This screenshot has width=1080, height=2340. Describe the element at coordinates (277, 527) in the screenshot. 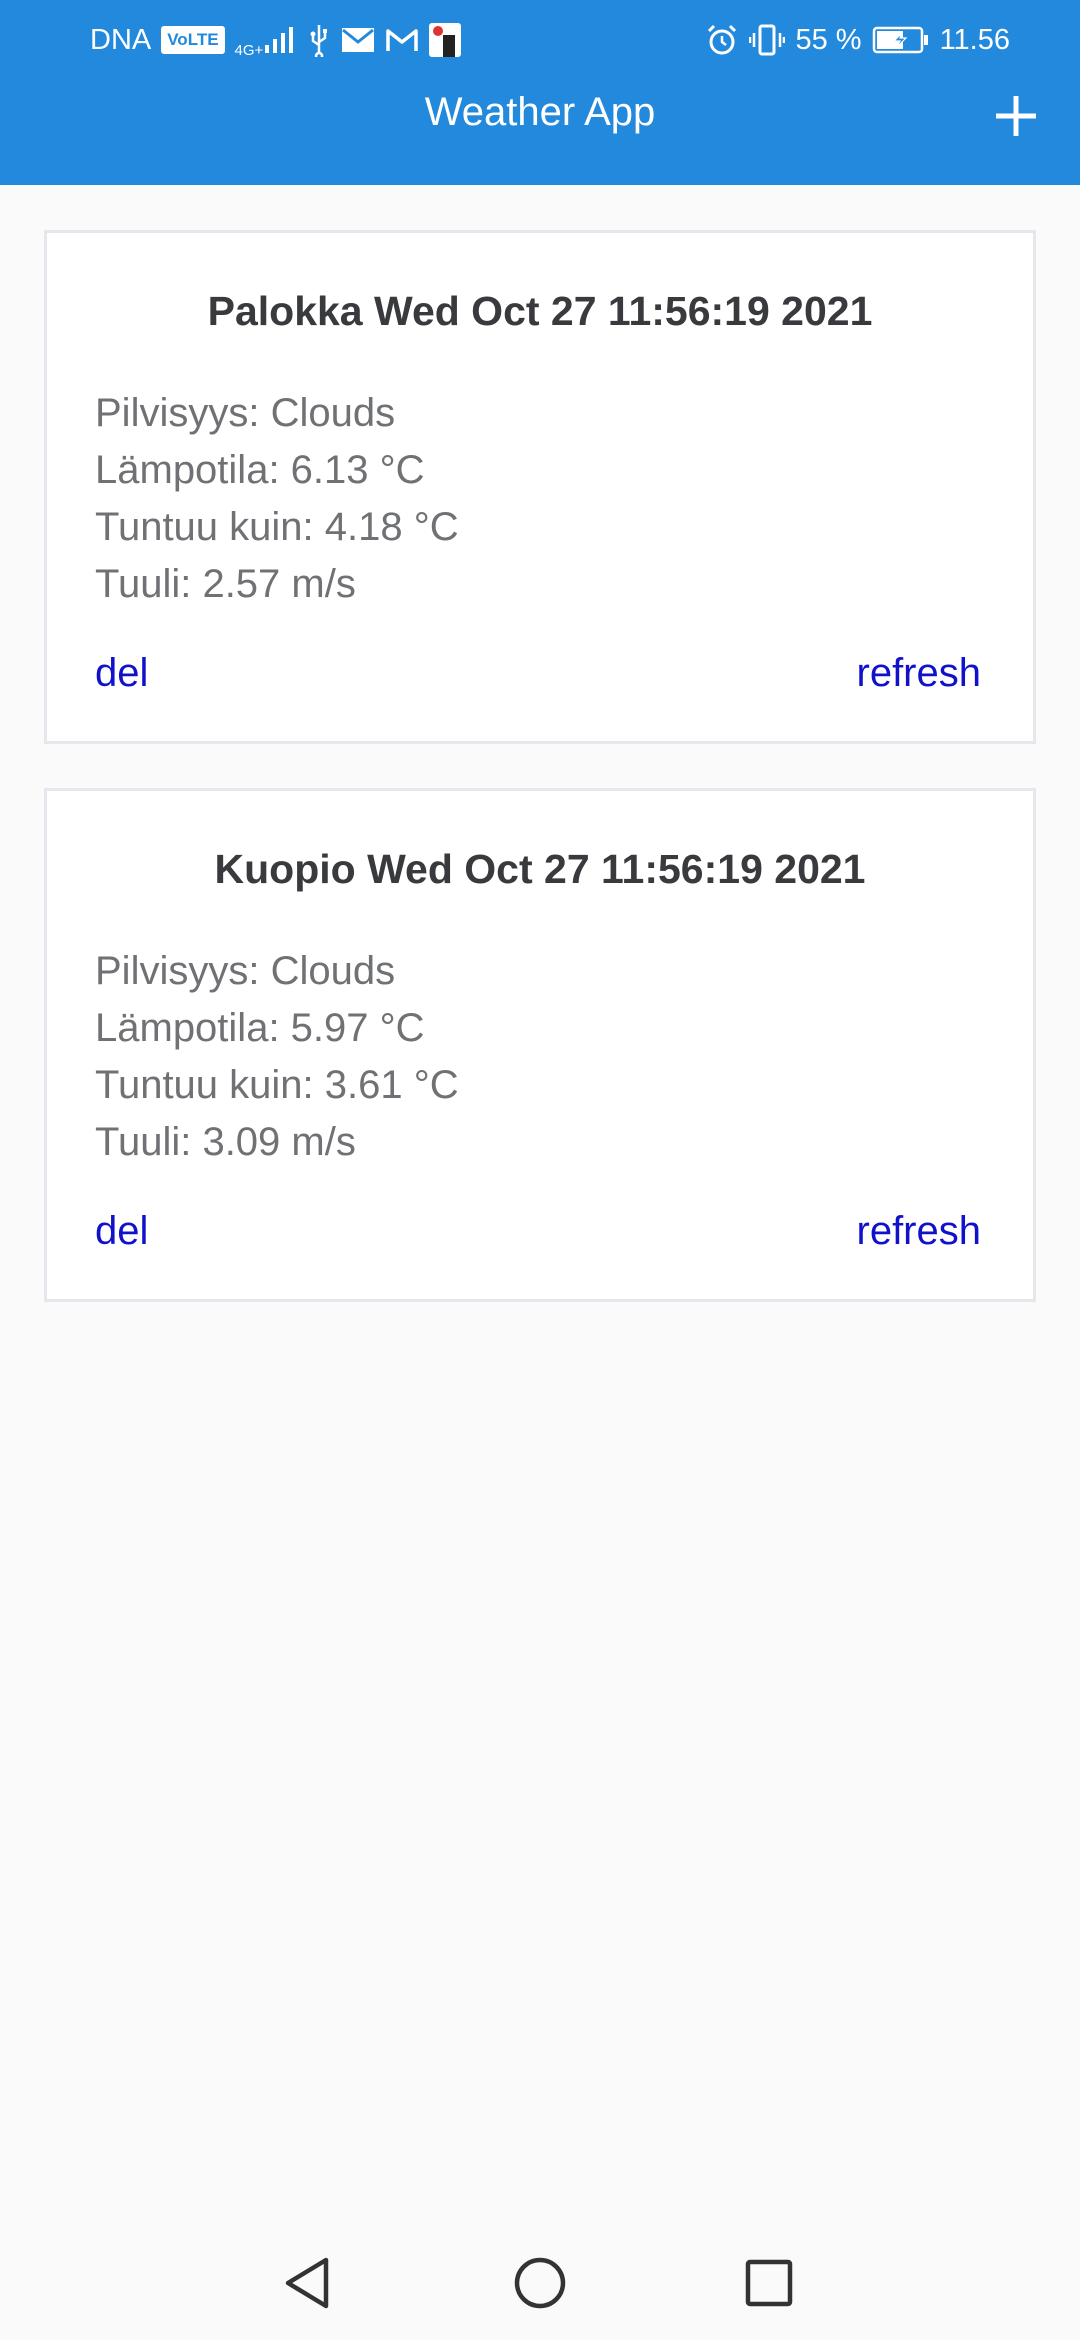

I see `feels-like-text: Tuntuu kuin: 4.18 °C` at that location.